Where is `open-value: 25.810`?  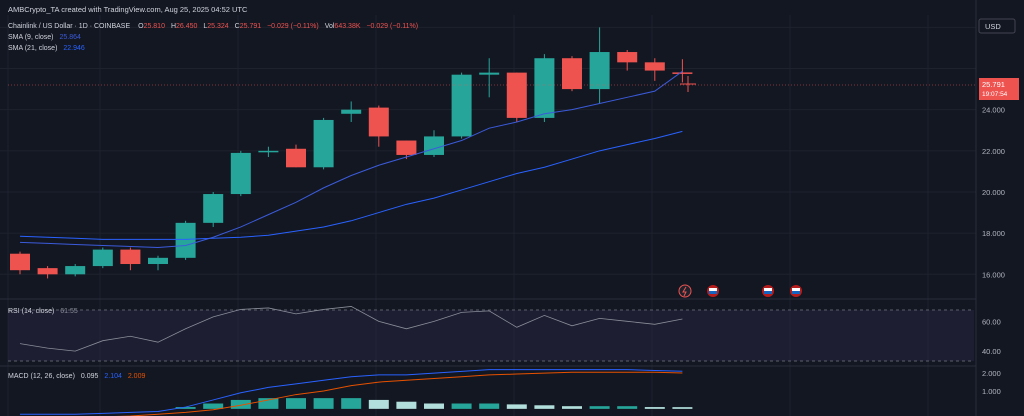
open-value: 25.810 is located at coordinates (155, 26).